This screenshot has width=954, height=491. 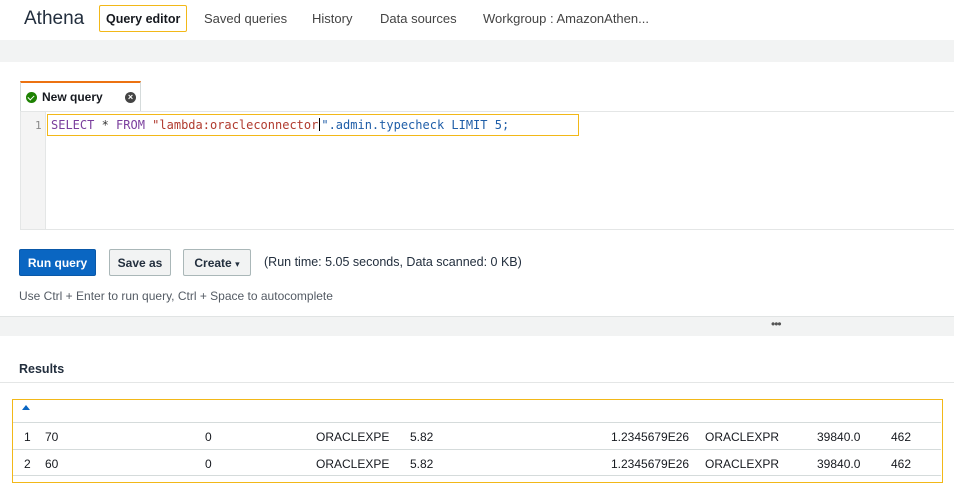 What do you see at coordinates (38, 125) in the screenshot?
I see `line-number: 1` at bounding box center [38, 125].